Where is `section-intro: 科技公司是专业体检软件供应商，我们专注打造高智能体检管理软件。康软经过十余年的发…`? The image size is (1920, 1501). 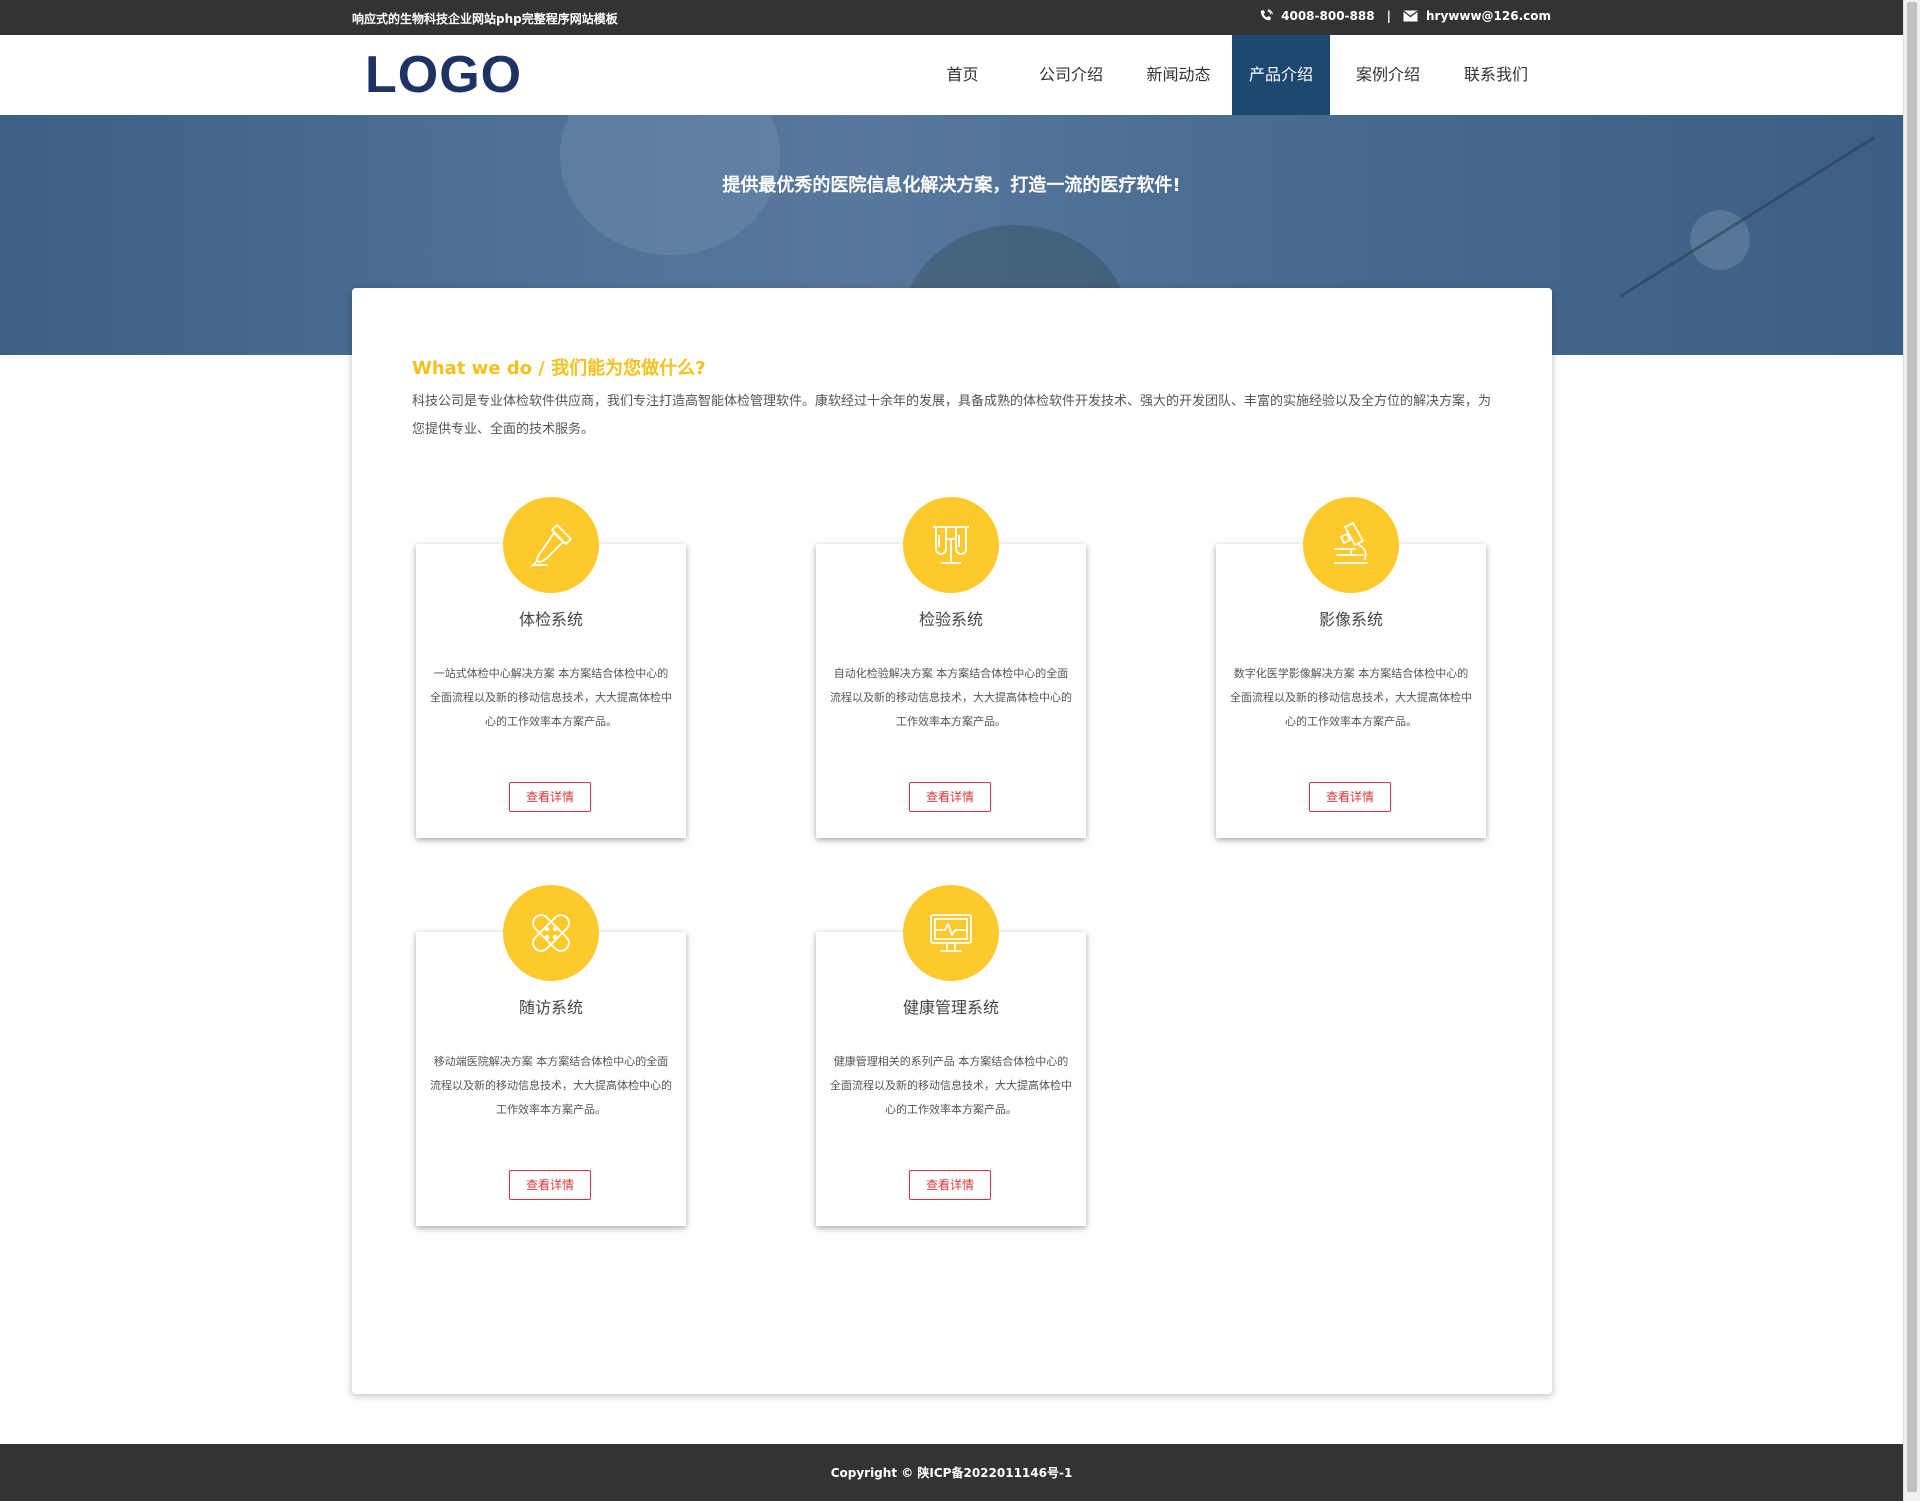
section-intro: 科技公司是专业体检软件供应商，我们专注打造高智能体检管理软件。康软经过十余年的发… is located at coordinates (952, 415).